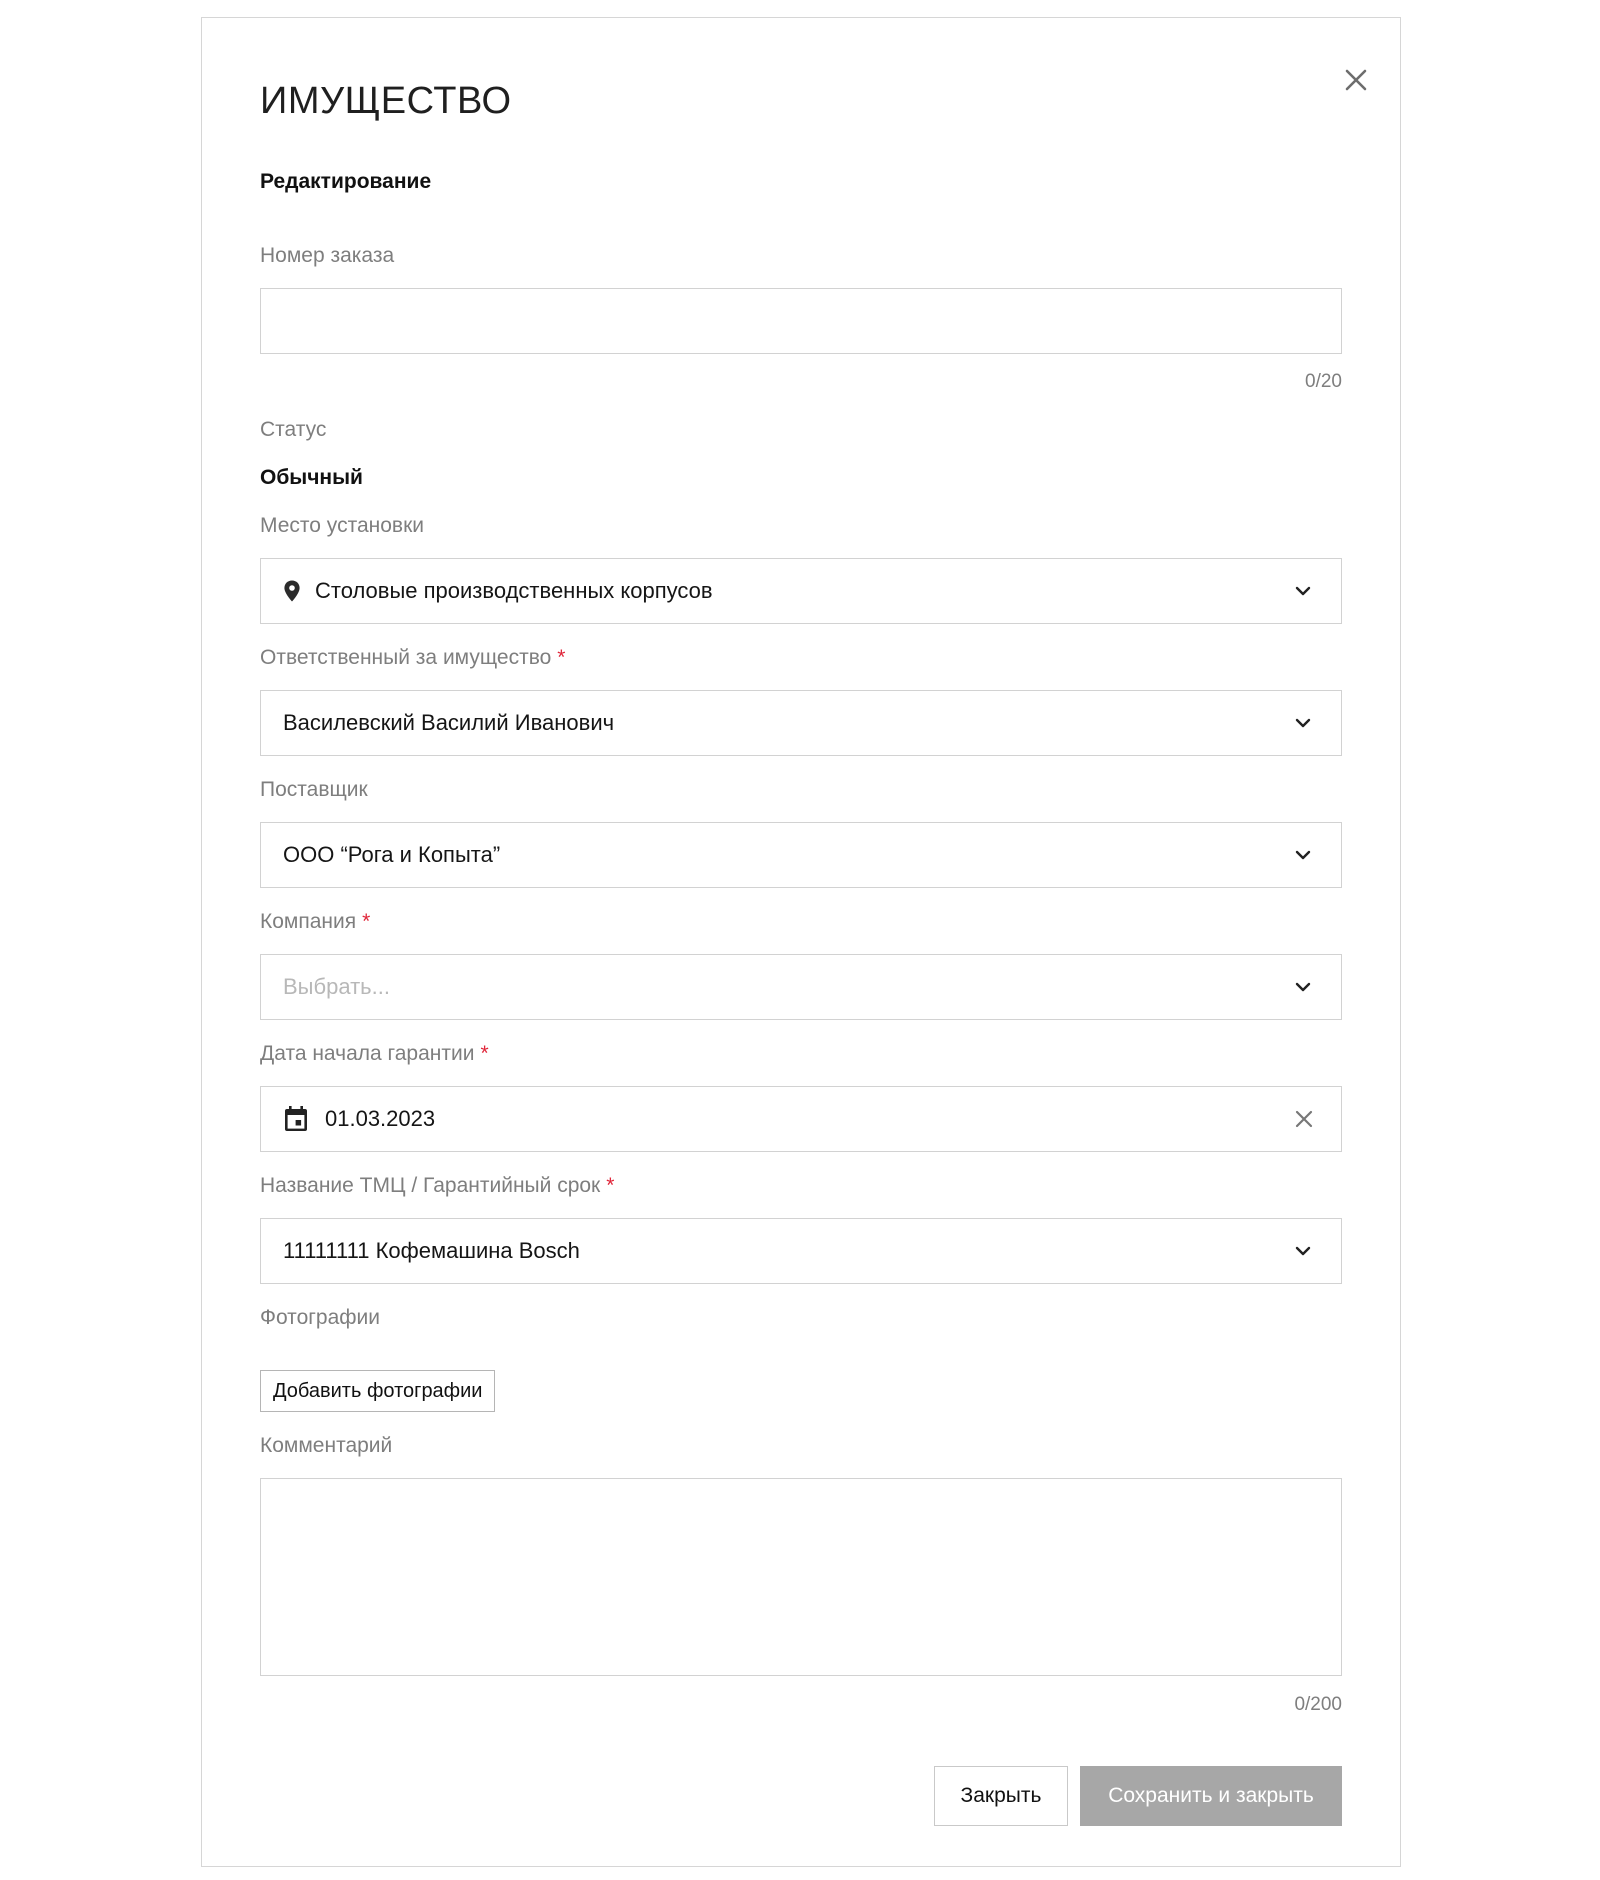 This screenshot has width=1600, height=1880. Describe the element at coordinates (380, 1118) in the screenshot. I see `warranty-start-value: 01.03.2023` at that location.